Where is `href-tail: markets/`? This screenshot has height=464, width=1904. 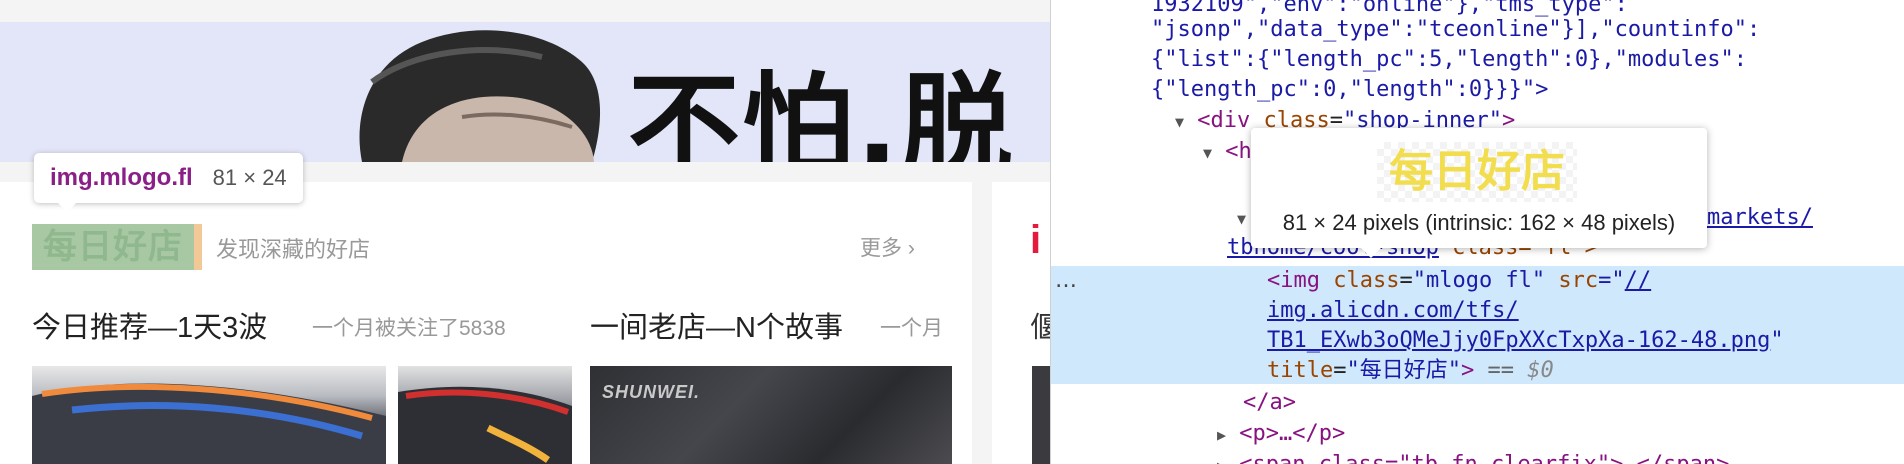 href-tail: markets/ is located at coordinates (1760, 218).